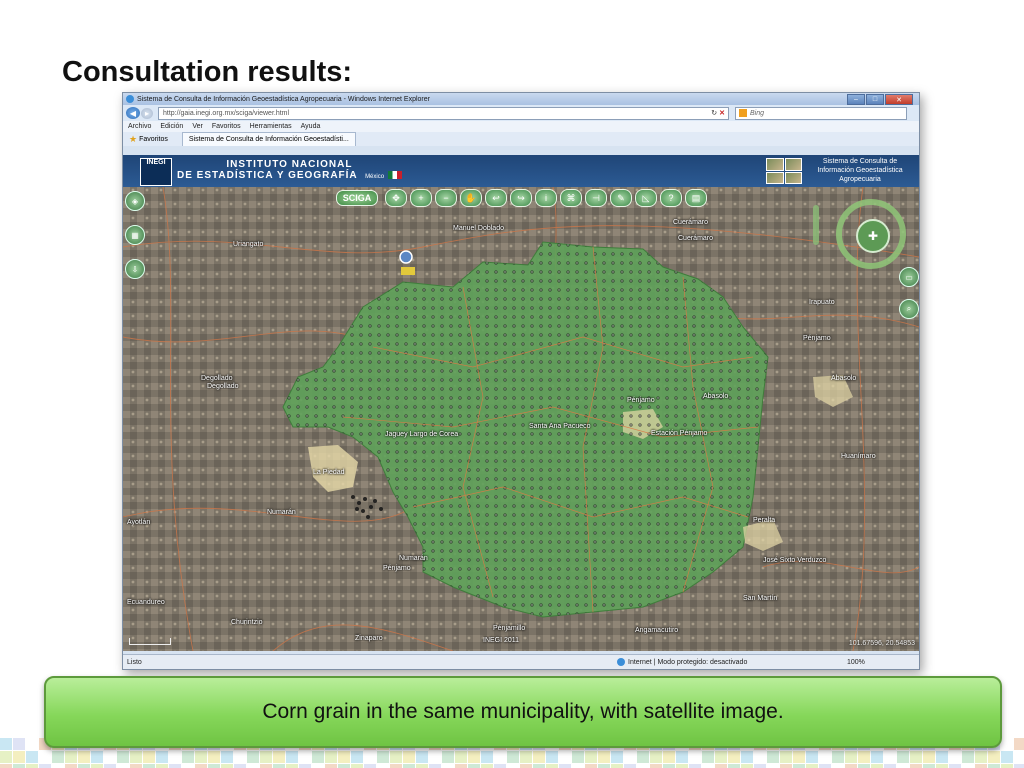 This screenshot has width=1024, height=768. Describe the element at coordinates (816, 225) in the screenshot. I see `zoom-slider` at that location.